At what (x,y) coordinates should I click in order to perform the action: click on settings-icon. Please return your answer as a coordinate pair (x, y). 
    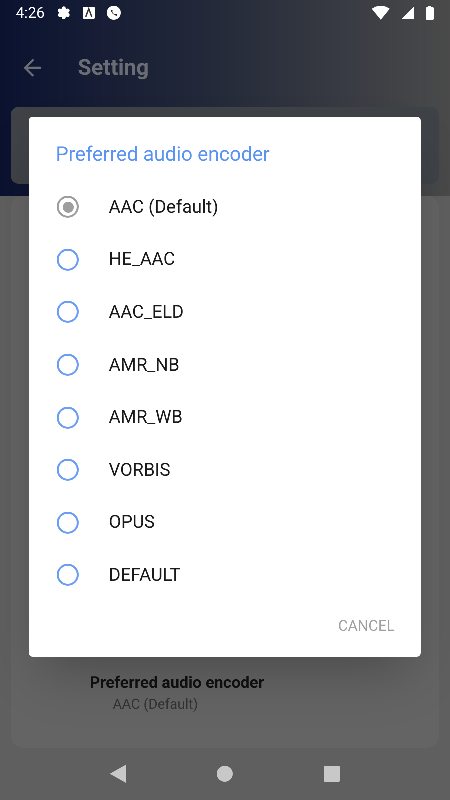
    Looking at the image, I should click on (63, 13).